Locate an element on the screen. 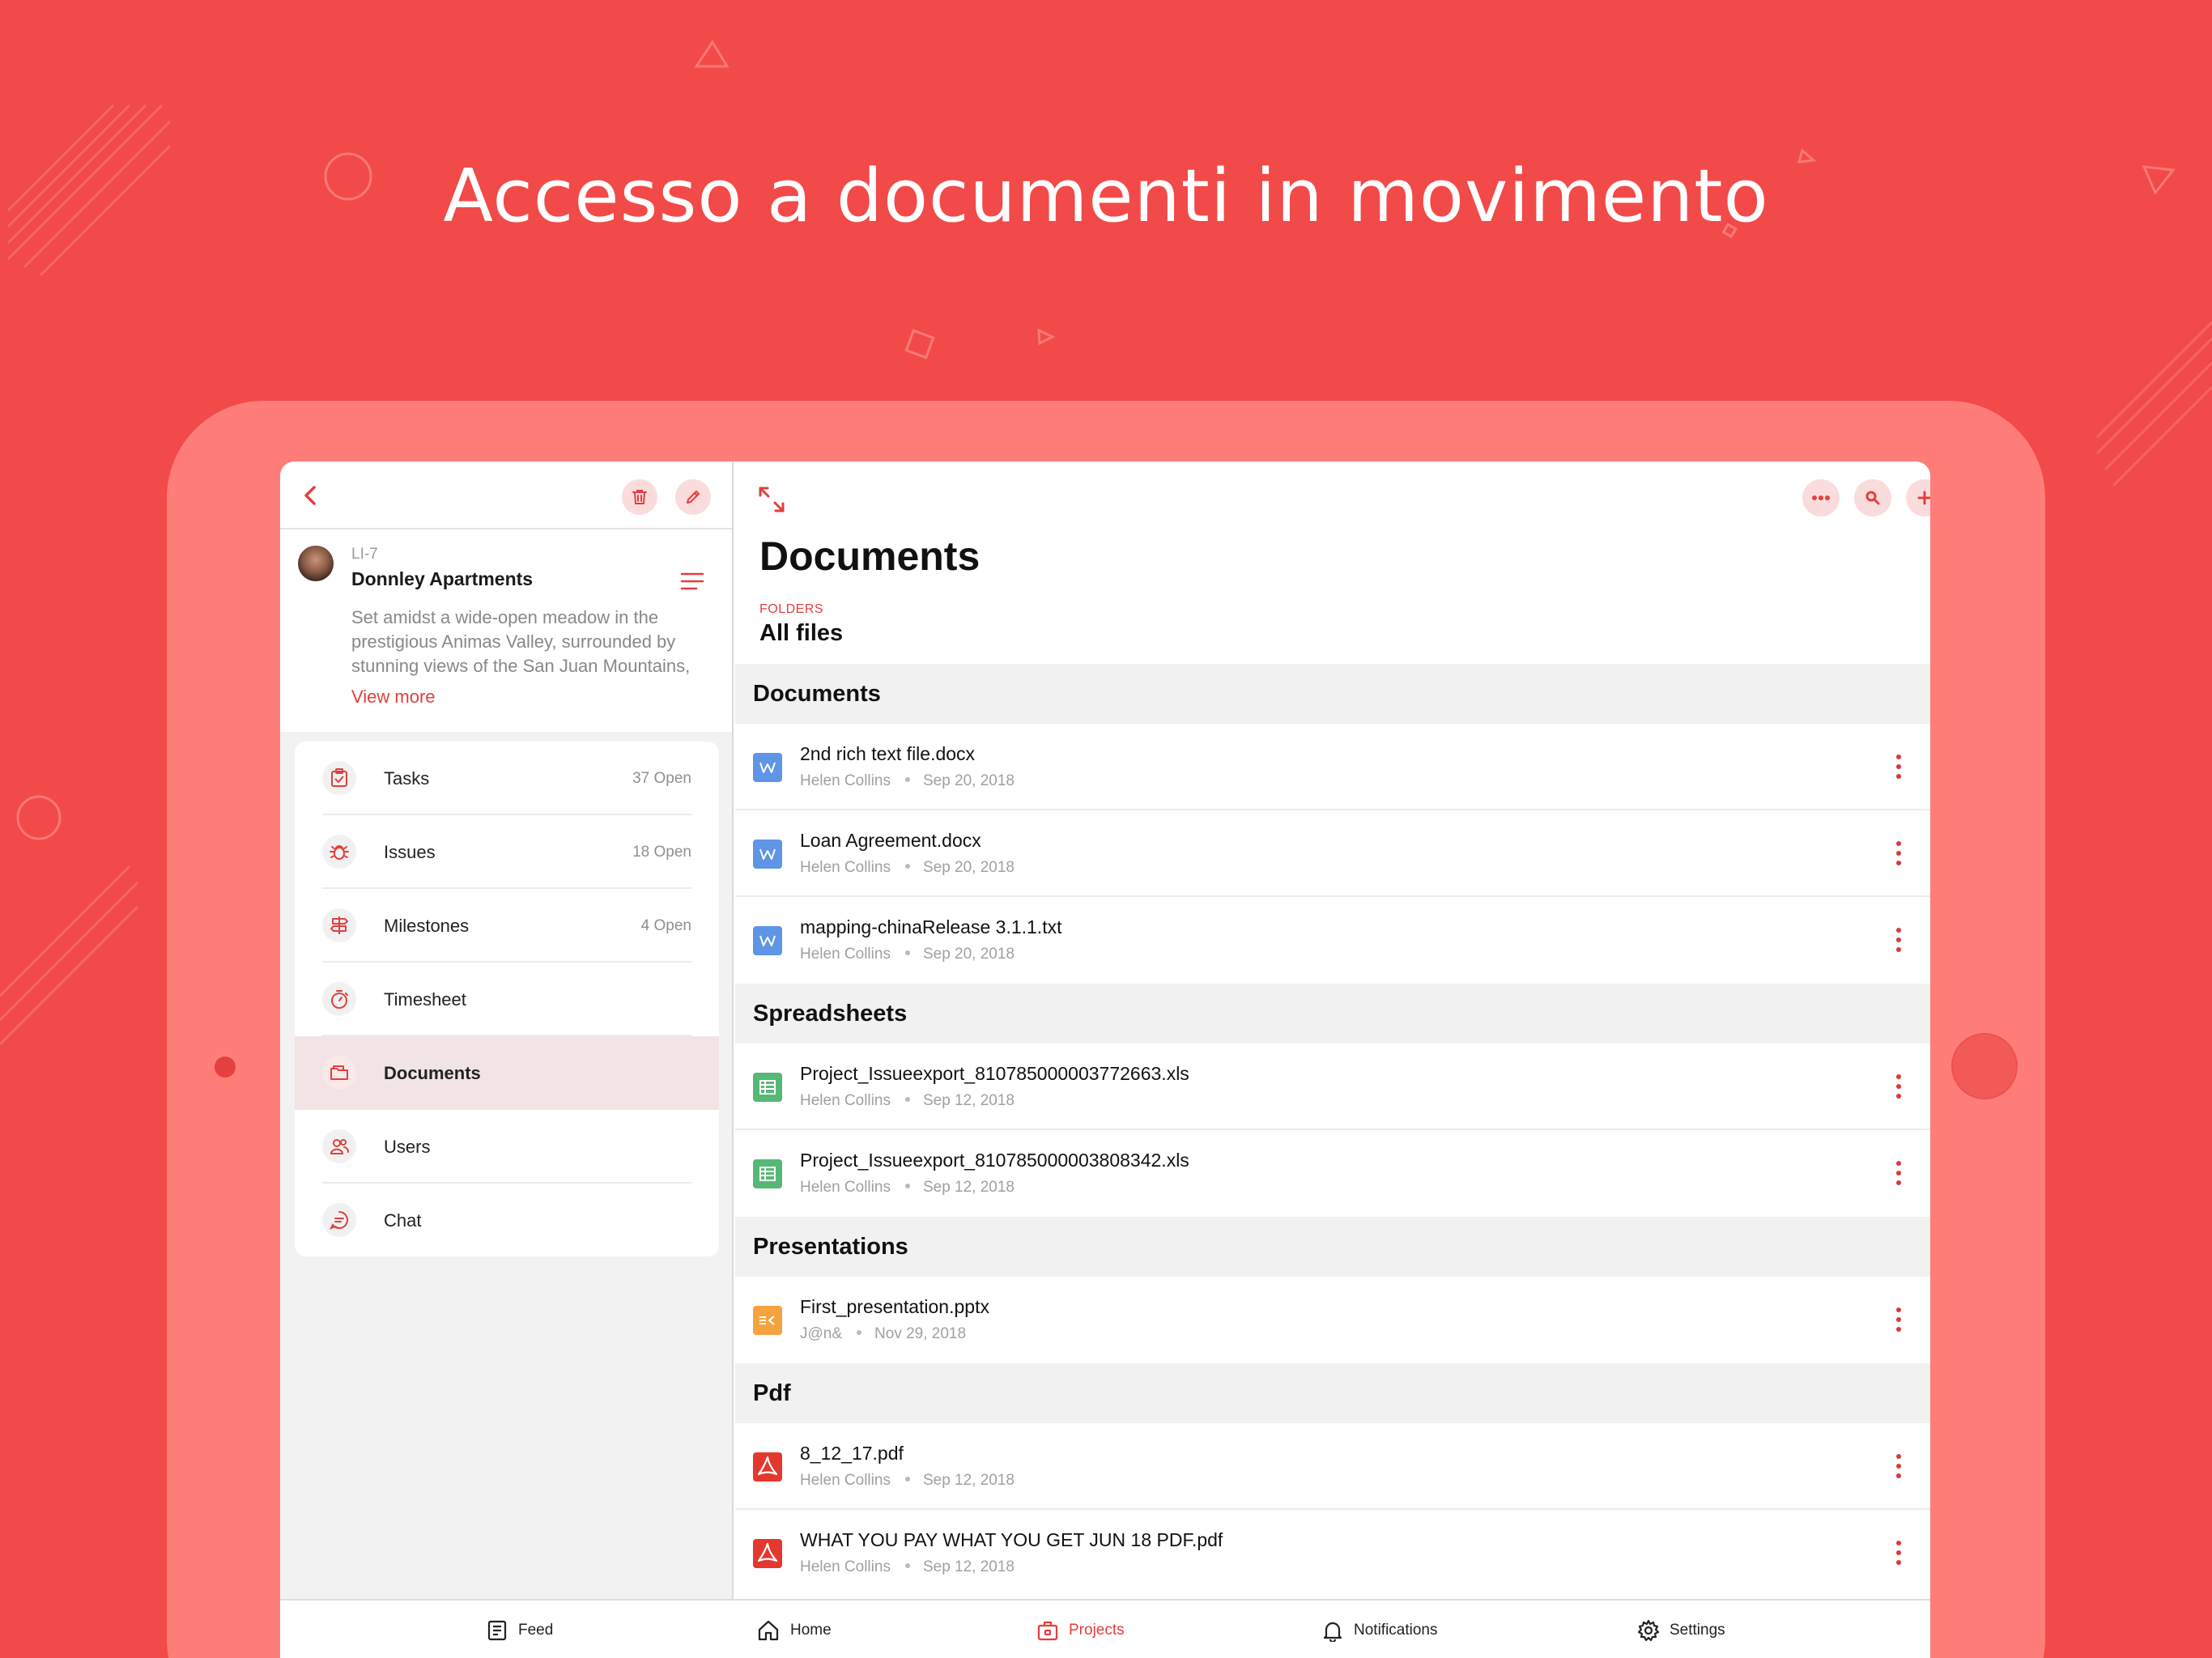 The width and height of the screenshot is (2212, 1658). section-header-presentations: Presentations is located at coordinates (1332, 1247).